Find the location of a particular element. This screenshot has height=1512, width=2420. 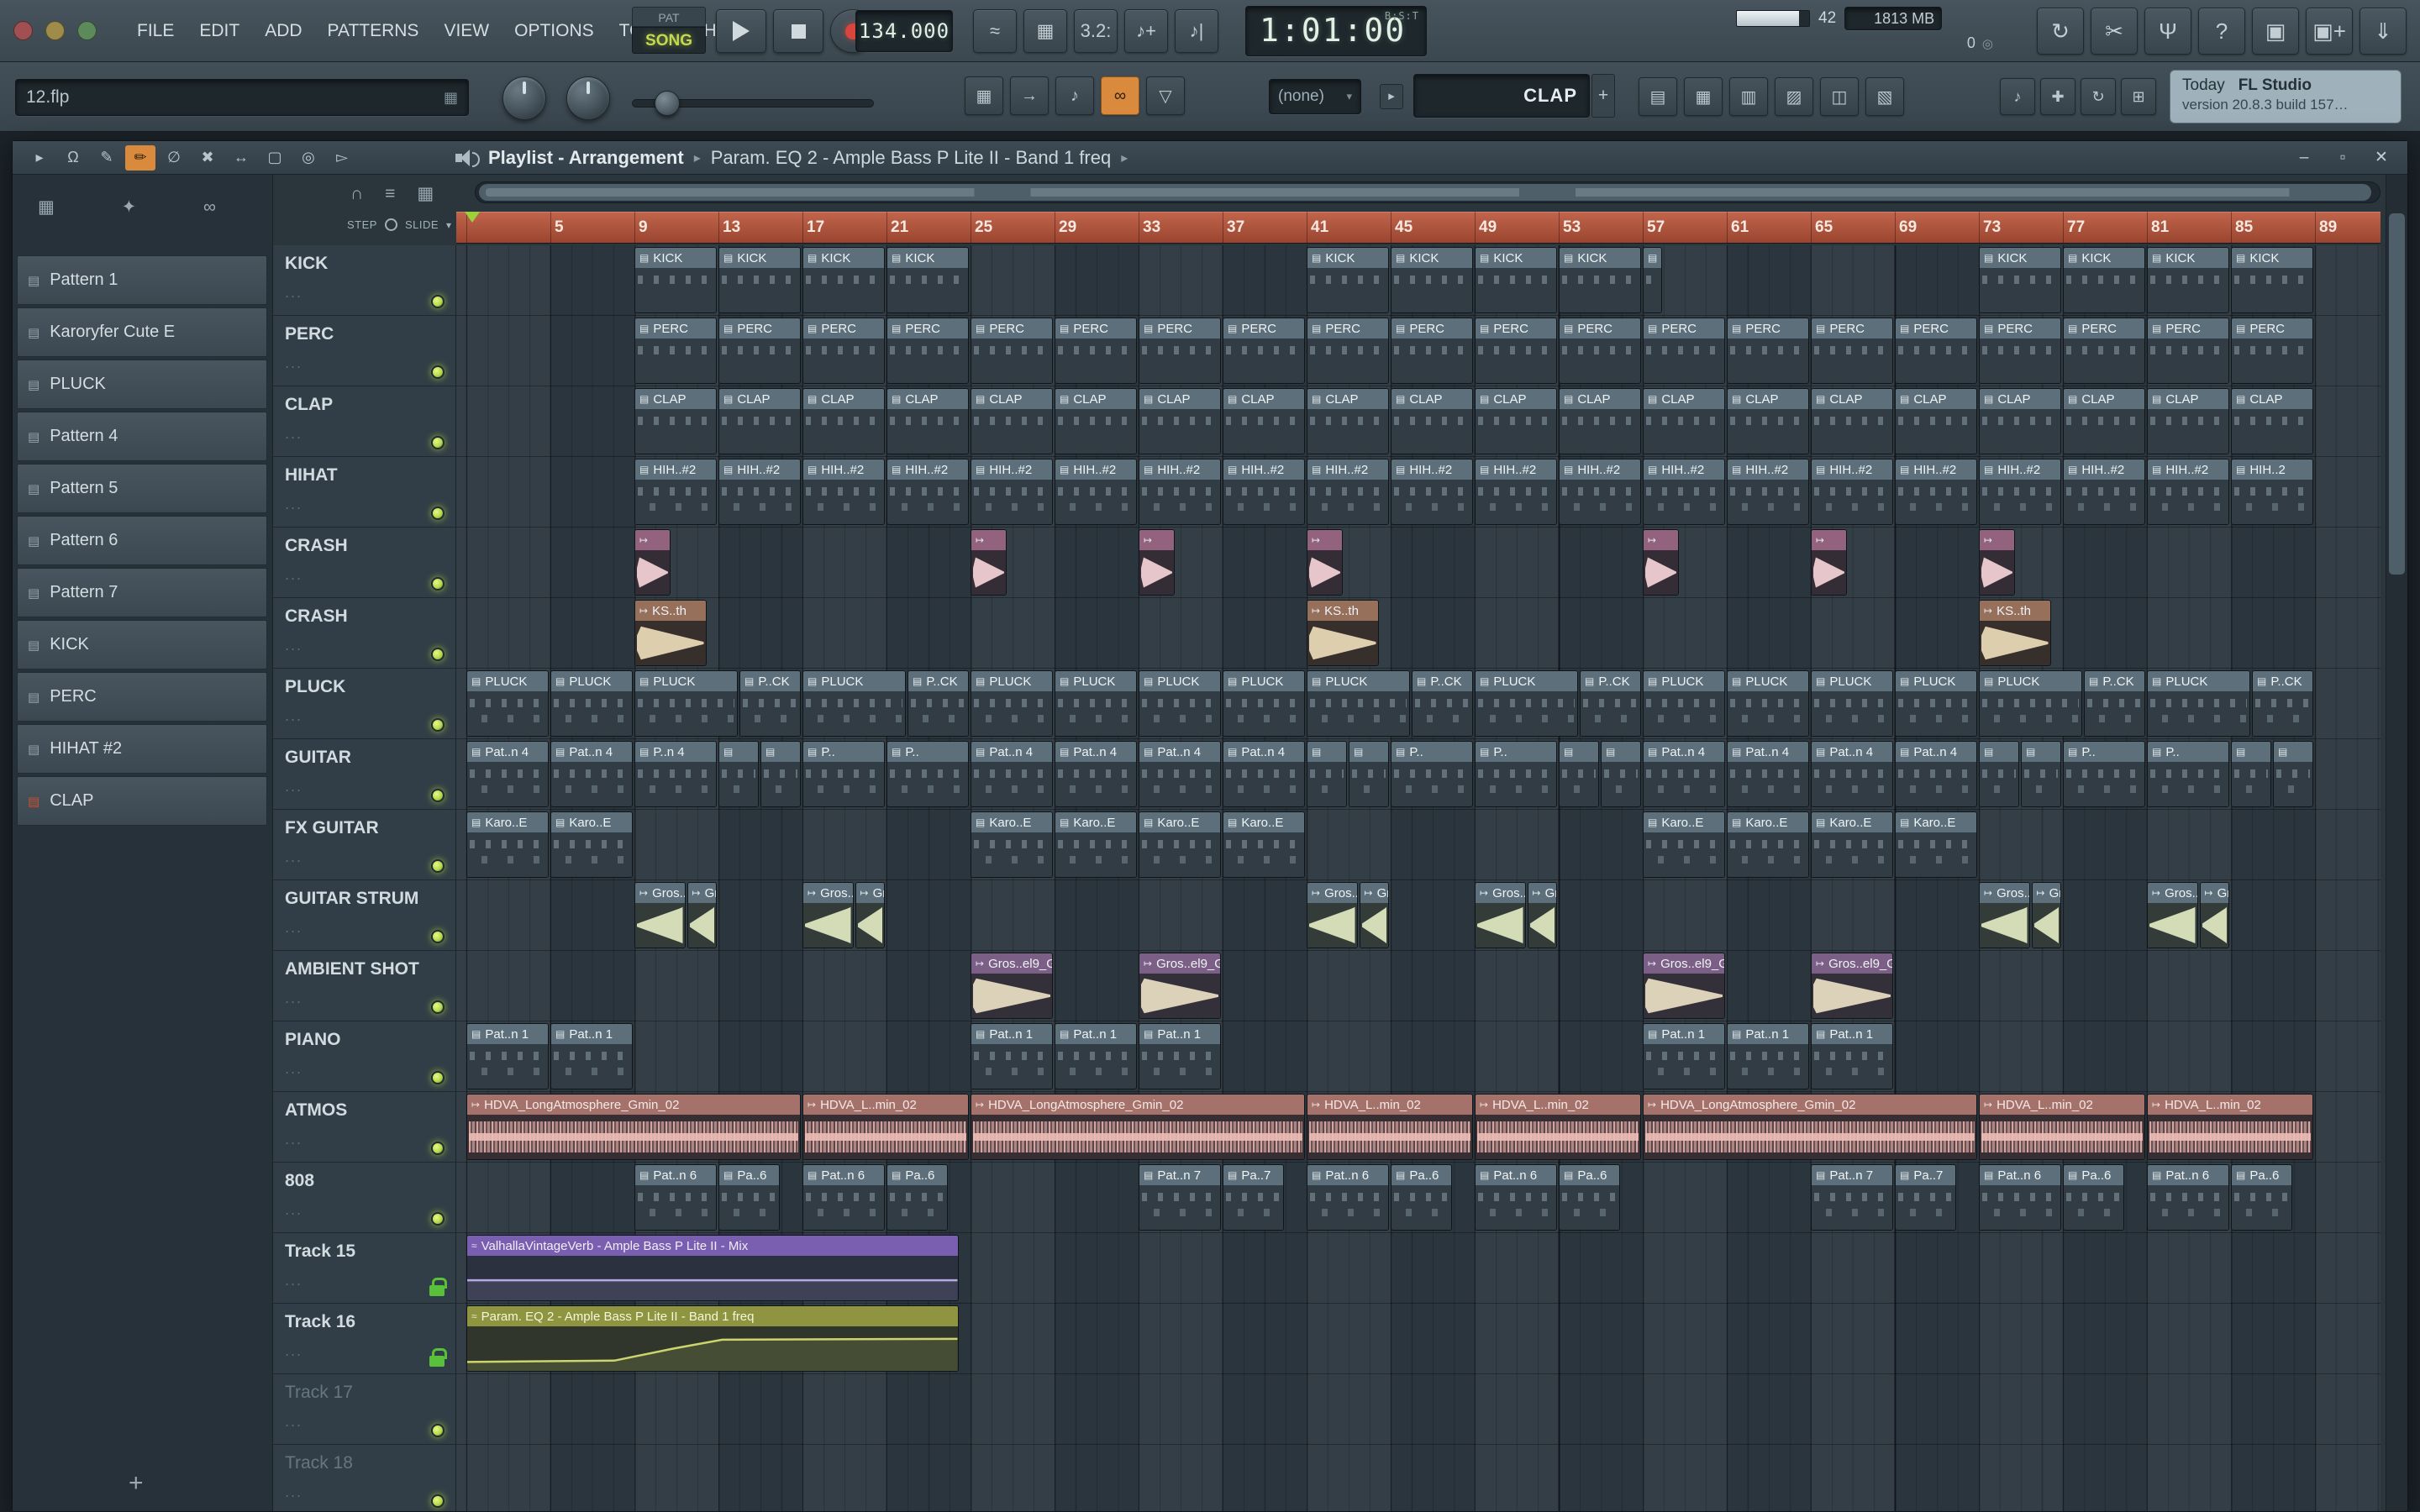

chain-icon: ∞ is located at coordinates (210, 207).